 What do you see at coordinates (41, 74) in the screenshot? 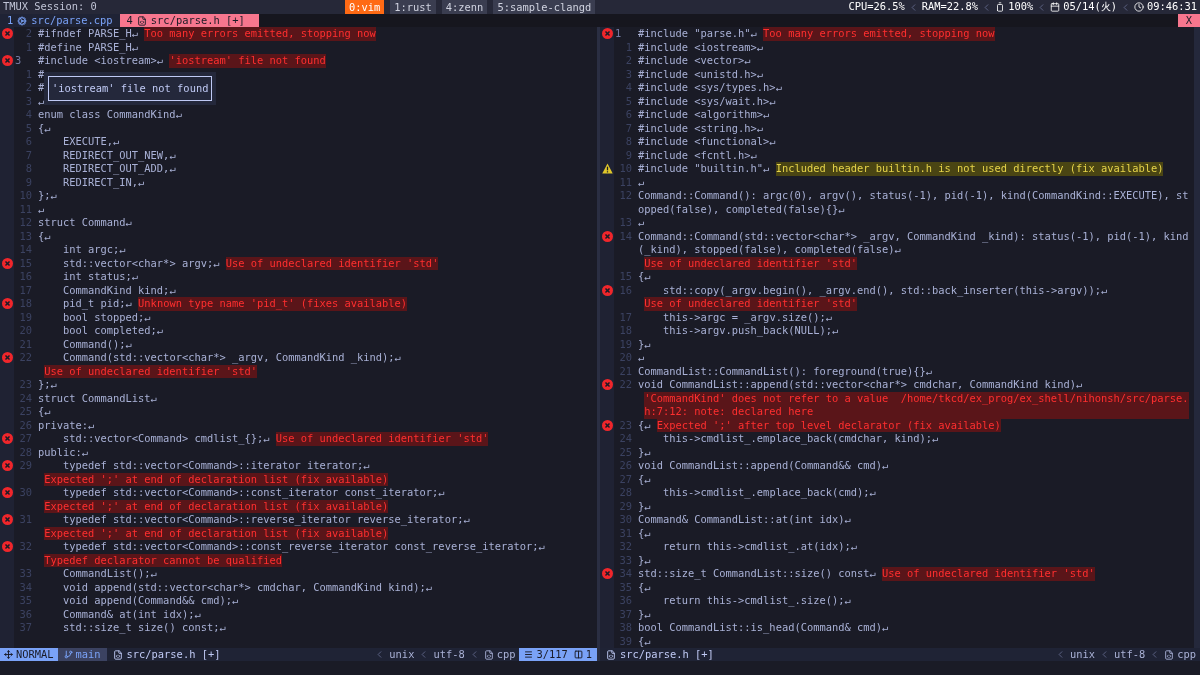
I see `code-line: #` at bounding box center [41, 74].